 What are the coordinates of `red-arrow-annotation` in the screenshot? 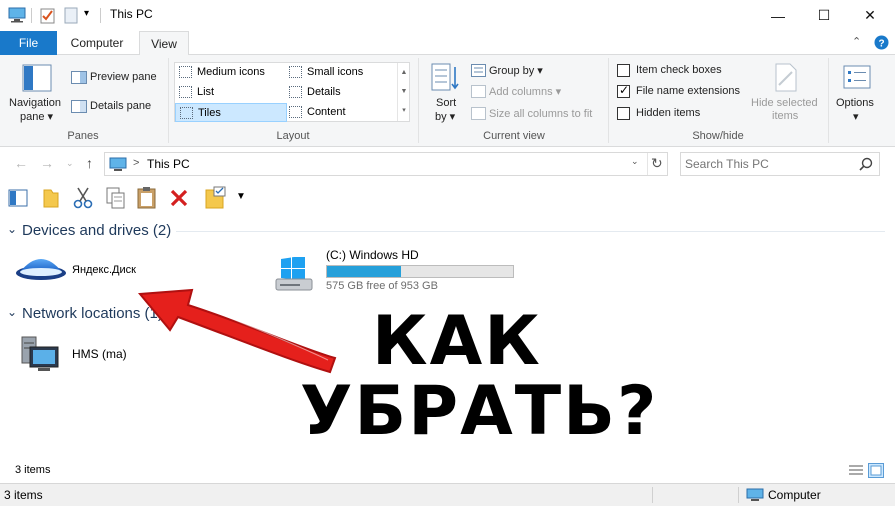 It's located at (237, 331).